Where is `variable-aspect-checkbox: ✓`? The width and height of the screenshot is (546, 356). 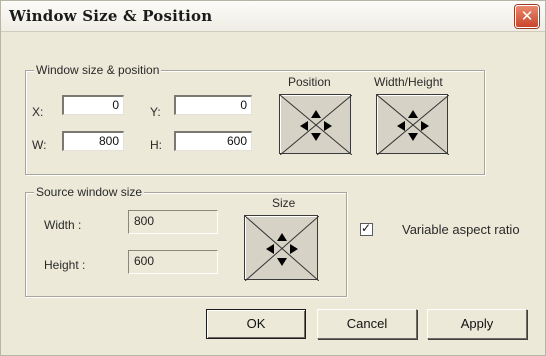 variable-aspect-checkbox: ✓ is located at coordinates (366, 228).